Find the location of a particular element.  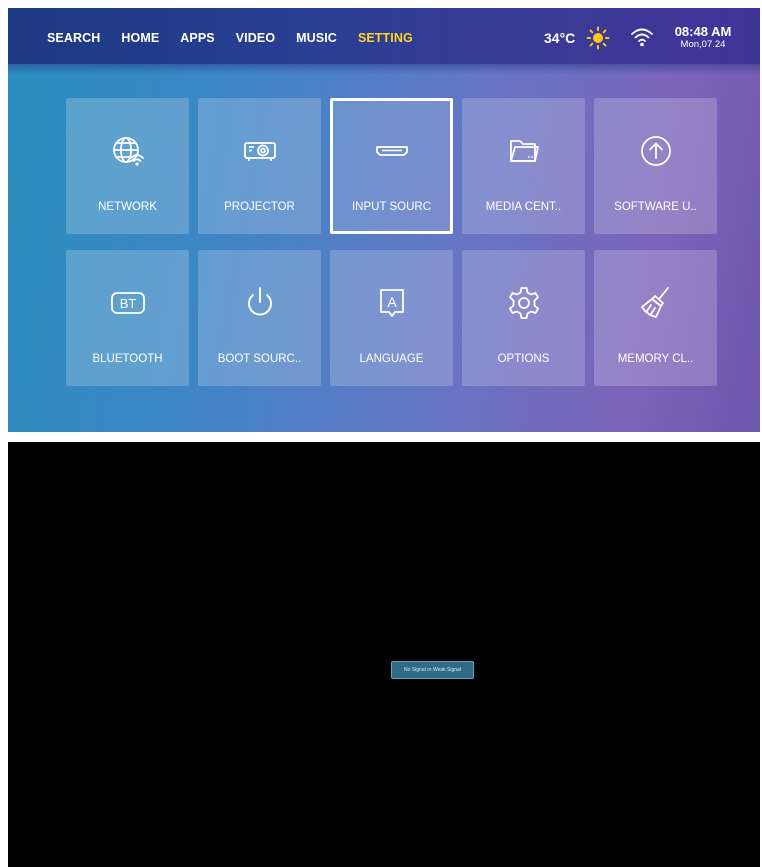

tile-label: LANGUAGE is located at coordinates (391, 359).